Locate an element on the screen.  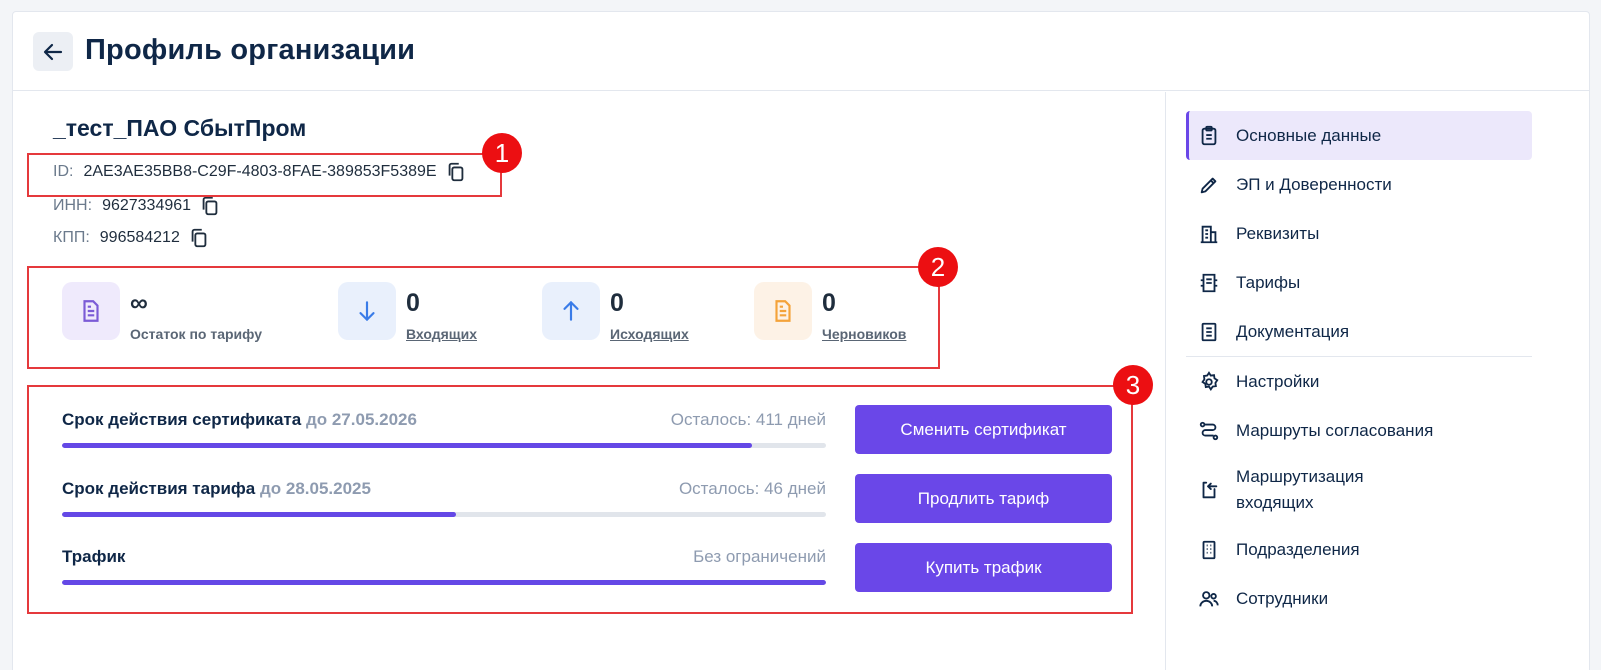
sidebar-item-requisites: Реквизиты is located at coordinates (1359, 233).